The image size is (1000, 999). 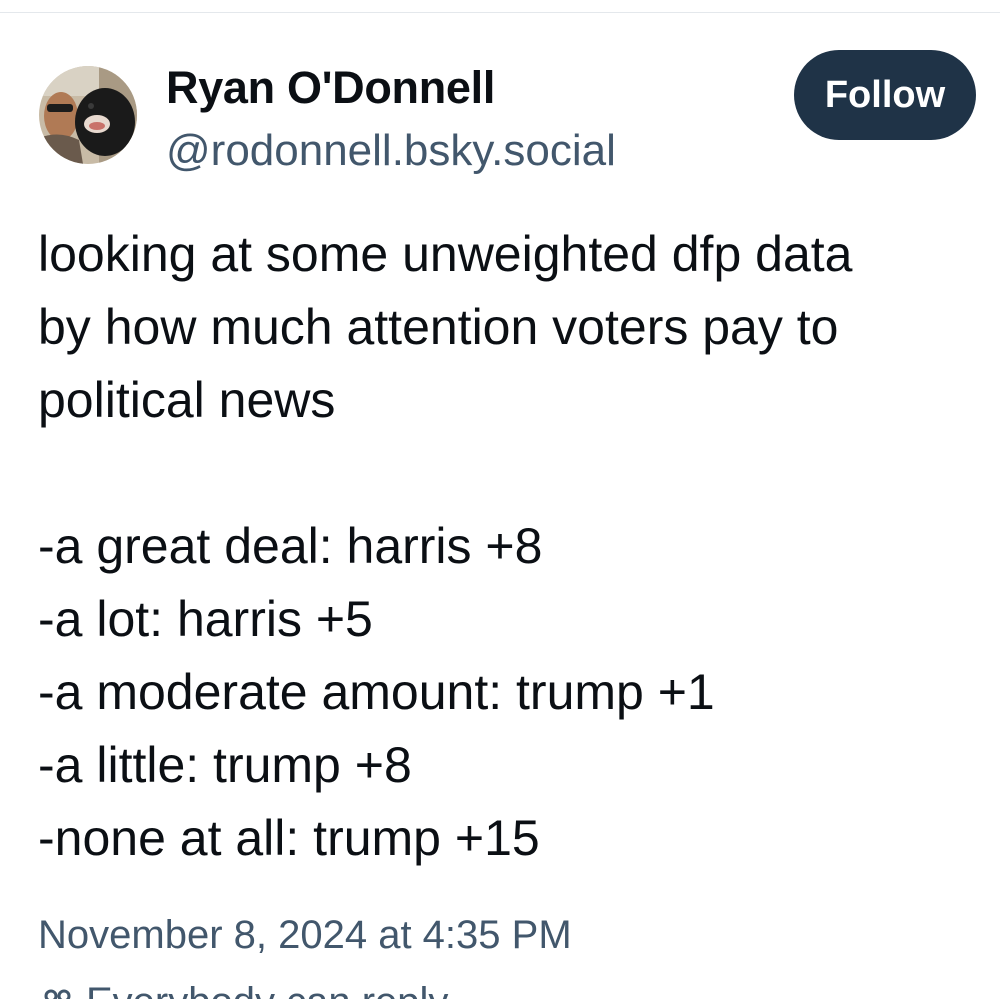 What do you see at coordinates (376, 692) in the screenshot?
I see `post-list-item: -a moderate amount: trump +1` at bounding box center [376, 692].